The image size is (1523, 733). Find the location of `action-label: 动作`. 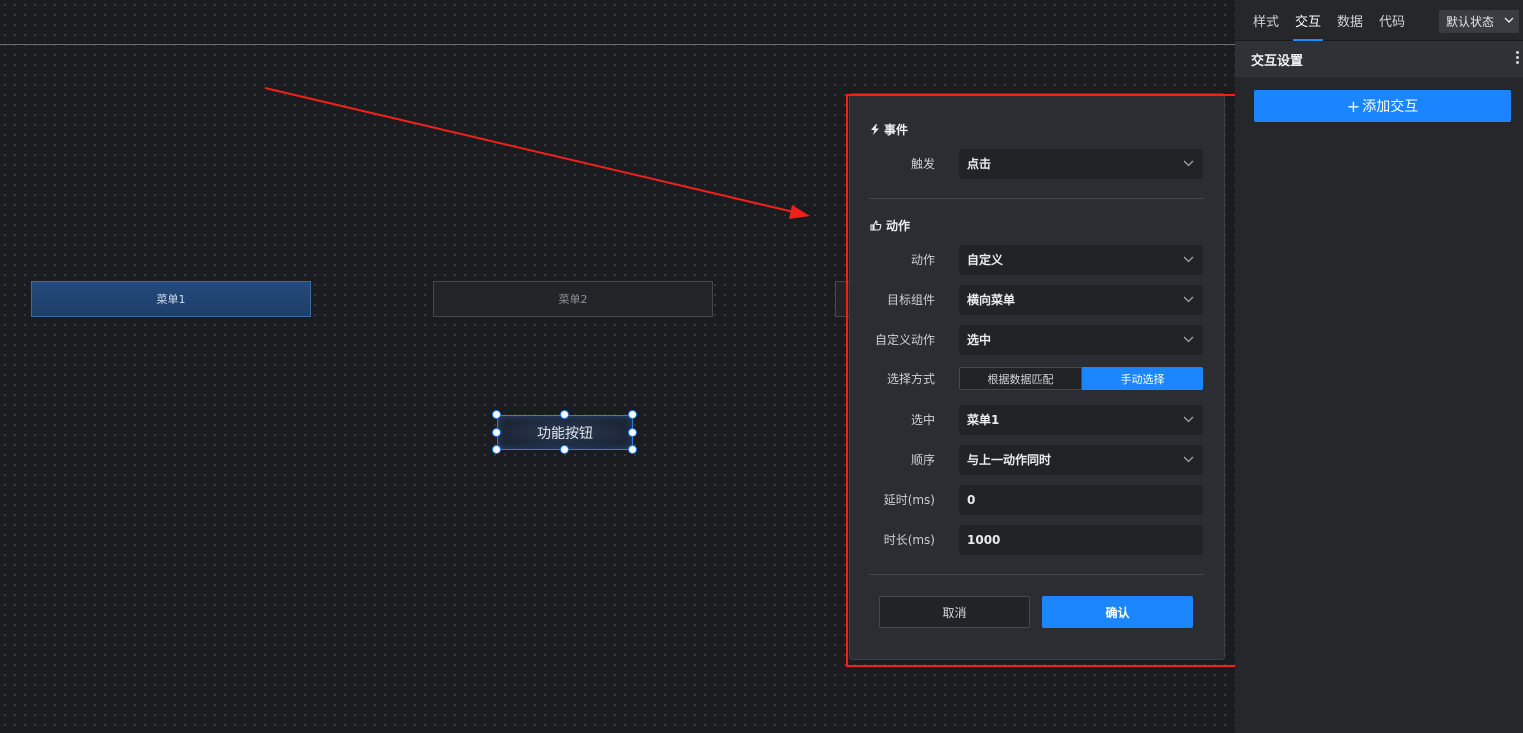

action-label: 动作 is located at coordinates (922, 260).